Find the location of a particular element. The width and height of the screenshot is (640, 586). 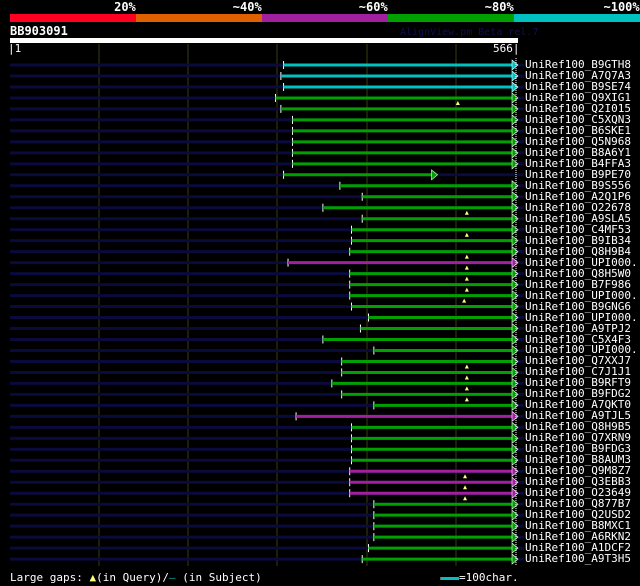

subject-gap-icon: — is located at coordinates (172, 577).